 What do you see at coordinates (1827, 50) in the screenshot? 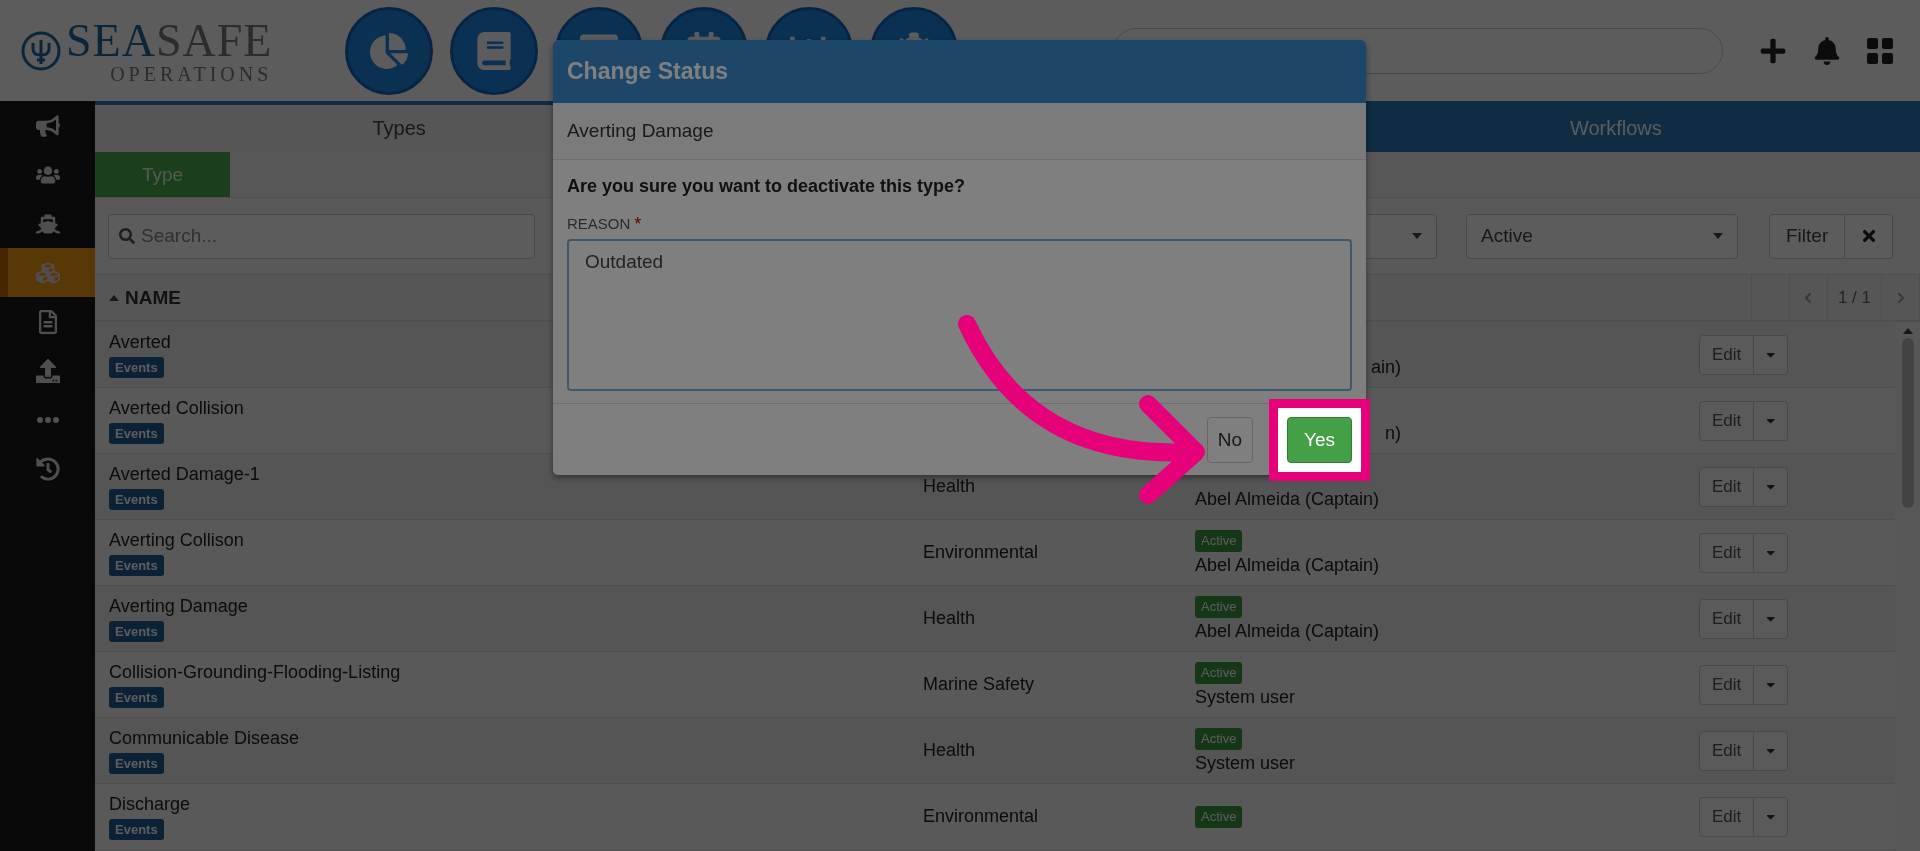
I see `bell-icon` at bounding box center [1827, 50].